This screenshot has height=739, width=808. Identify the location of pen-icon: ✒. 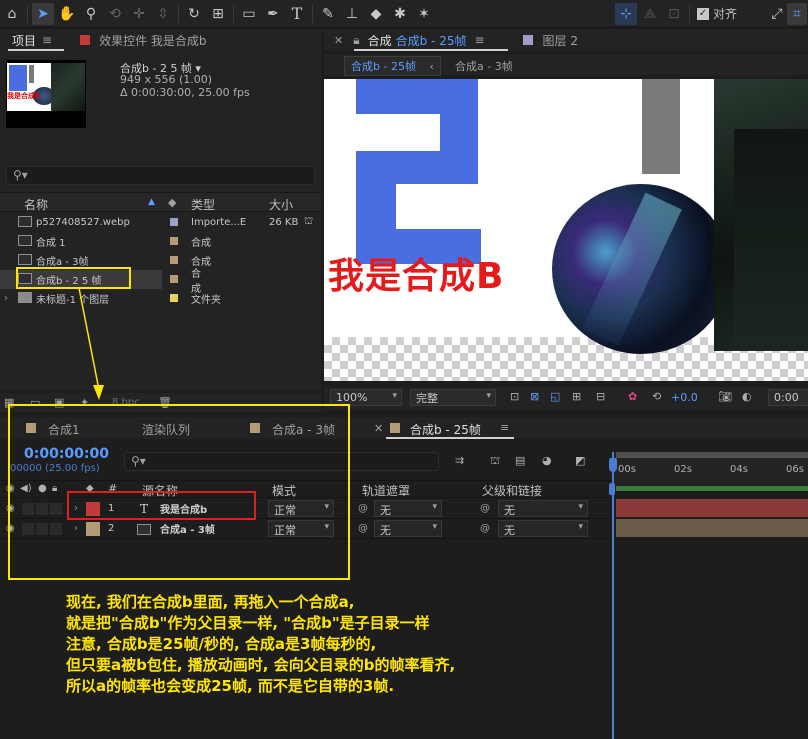
(273, 14).